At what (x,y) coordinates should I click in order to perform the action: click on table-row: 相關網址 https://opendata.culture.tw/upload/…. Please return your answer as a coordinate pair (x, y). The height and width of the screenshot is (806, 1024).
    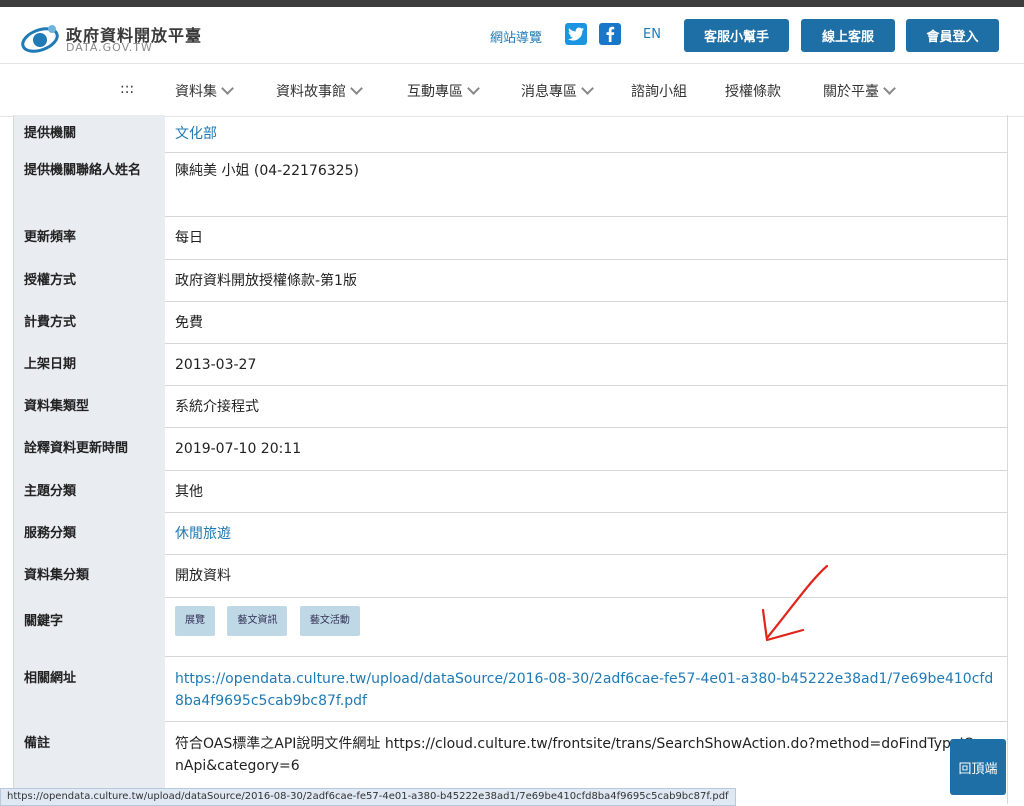
    Looking at the image, I should click on (510, 689).